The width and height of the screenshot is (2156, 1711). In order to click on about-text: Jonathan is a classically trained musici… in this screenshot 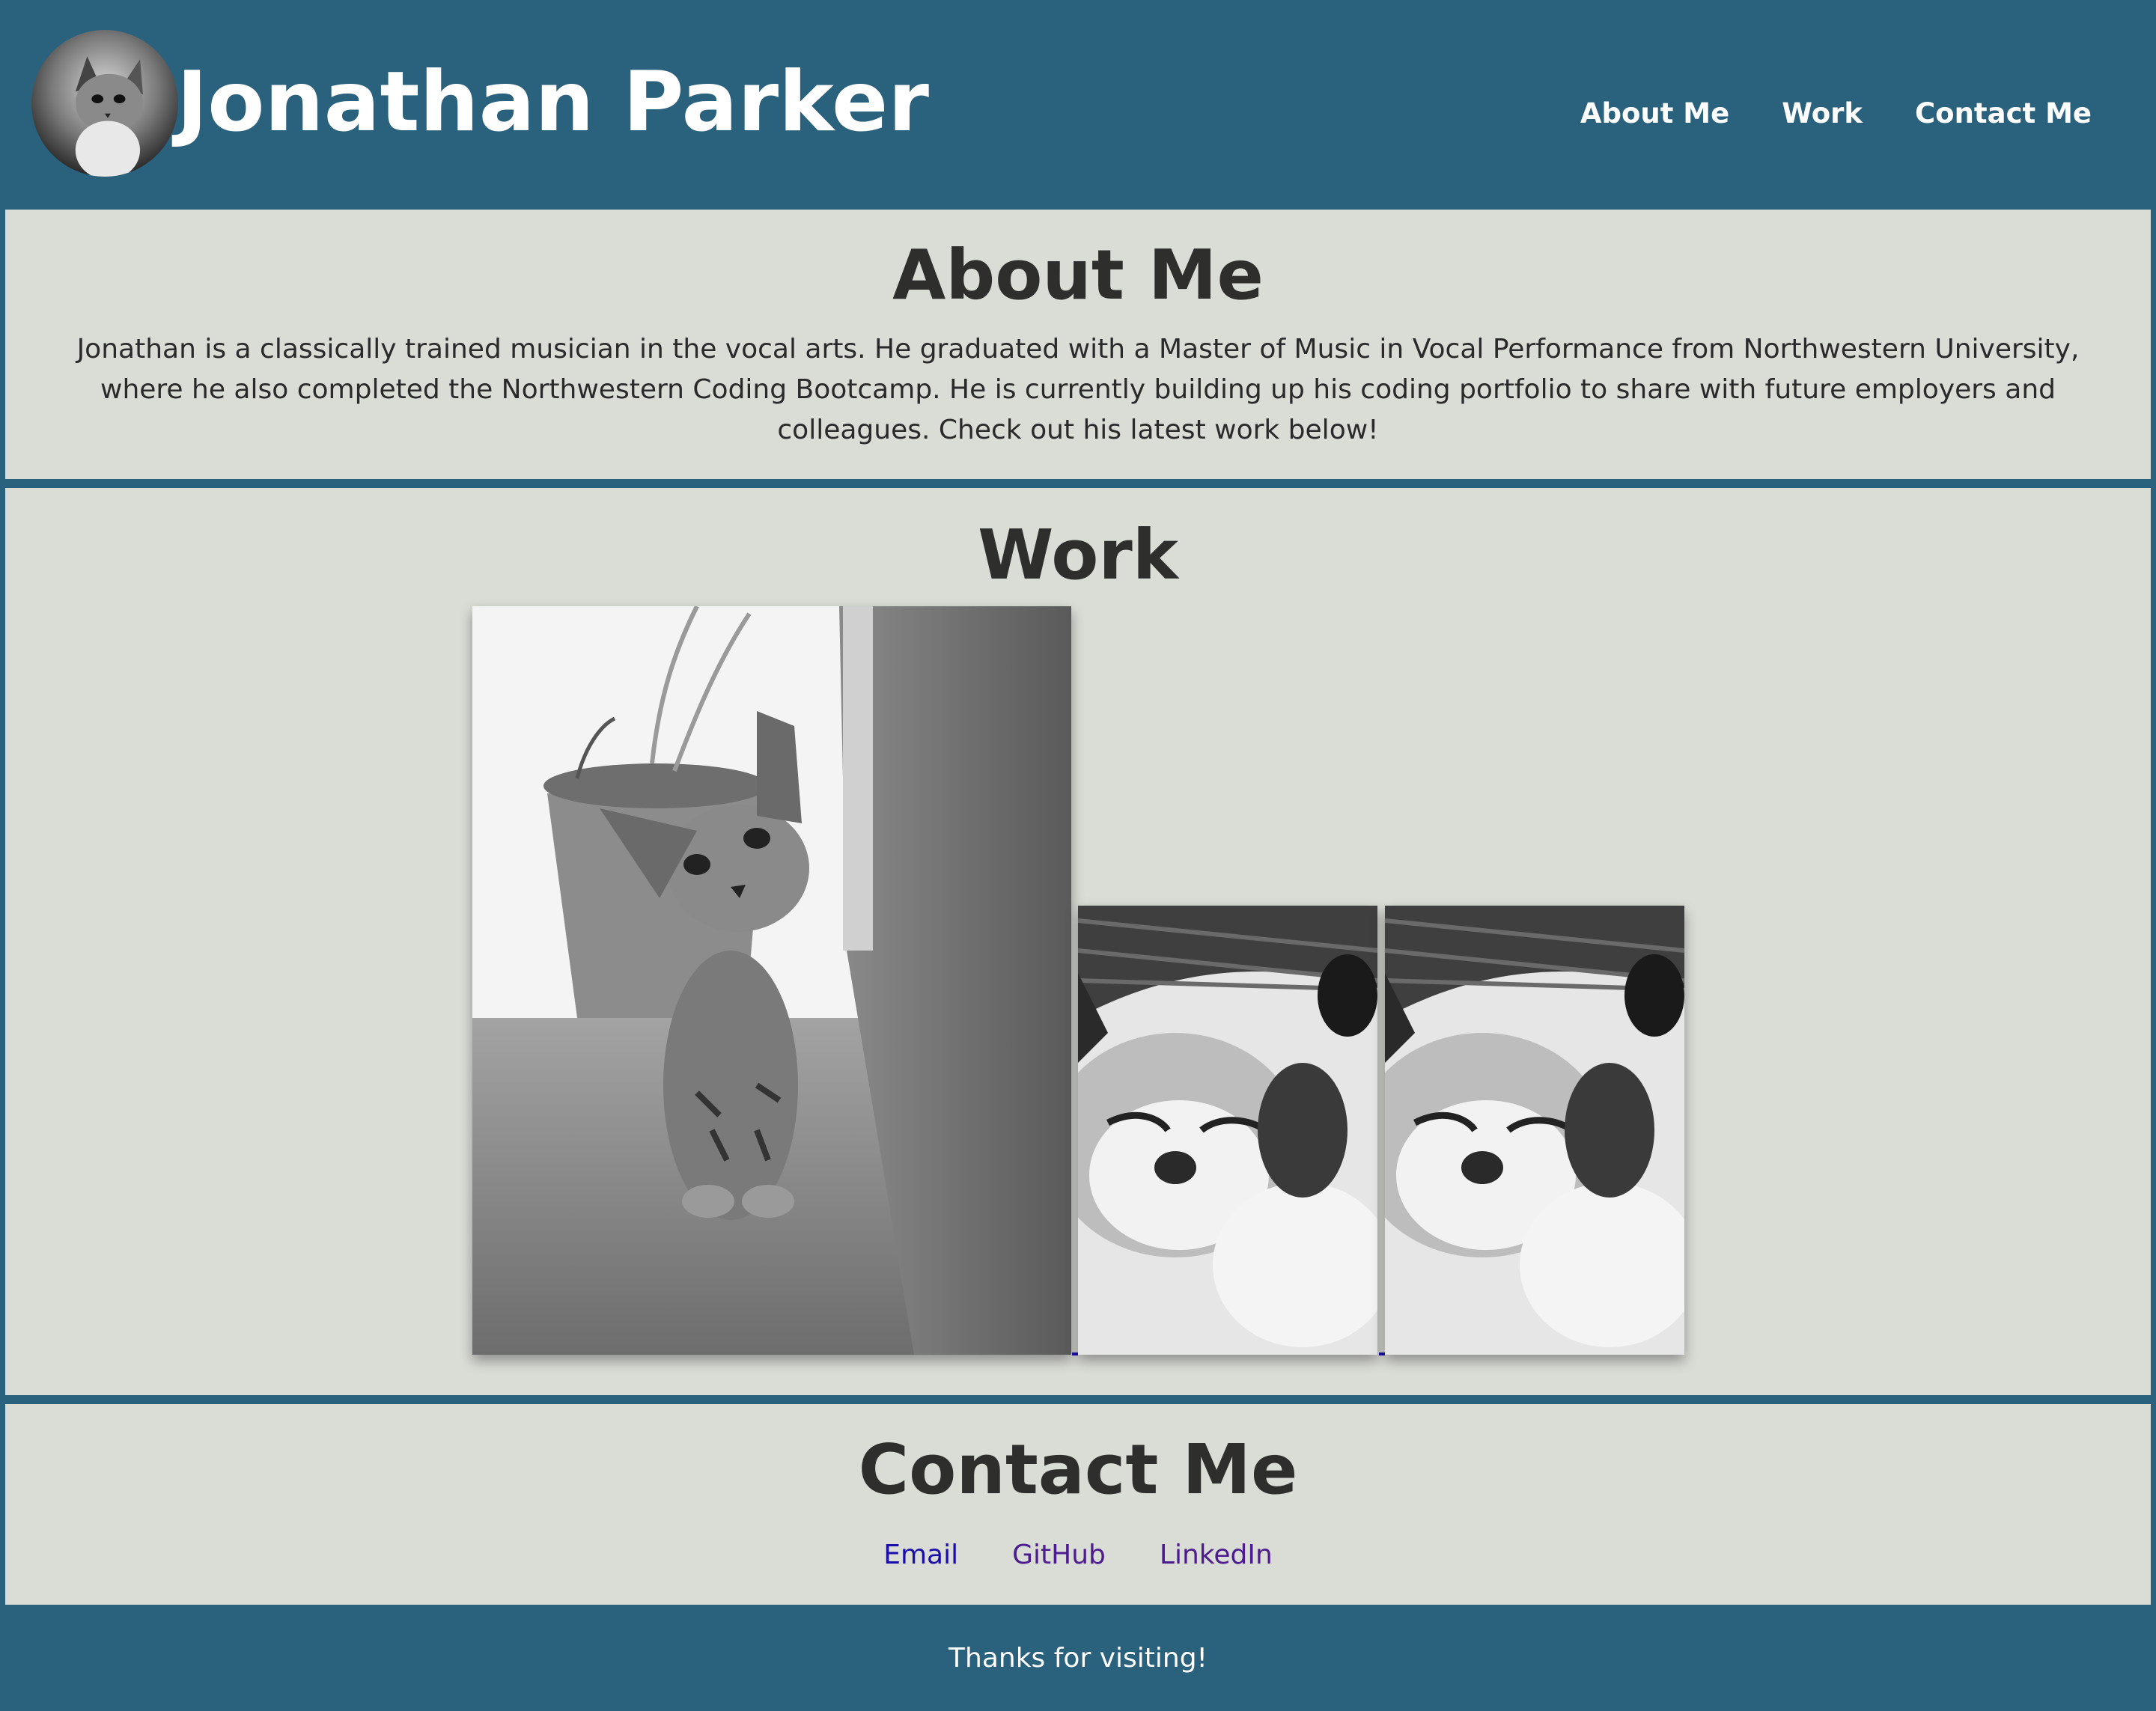, I will do `click(1078, 389)`.